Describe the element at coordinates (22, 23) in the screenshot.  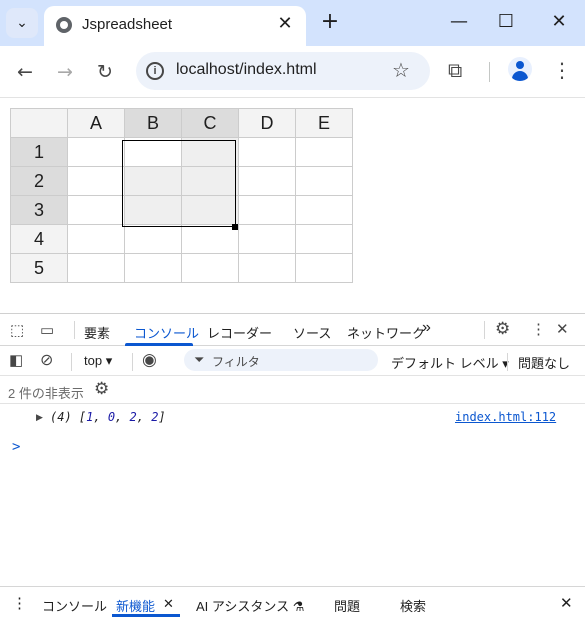
I see `tab-search-button: ⌄` at that location.